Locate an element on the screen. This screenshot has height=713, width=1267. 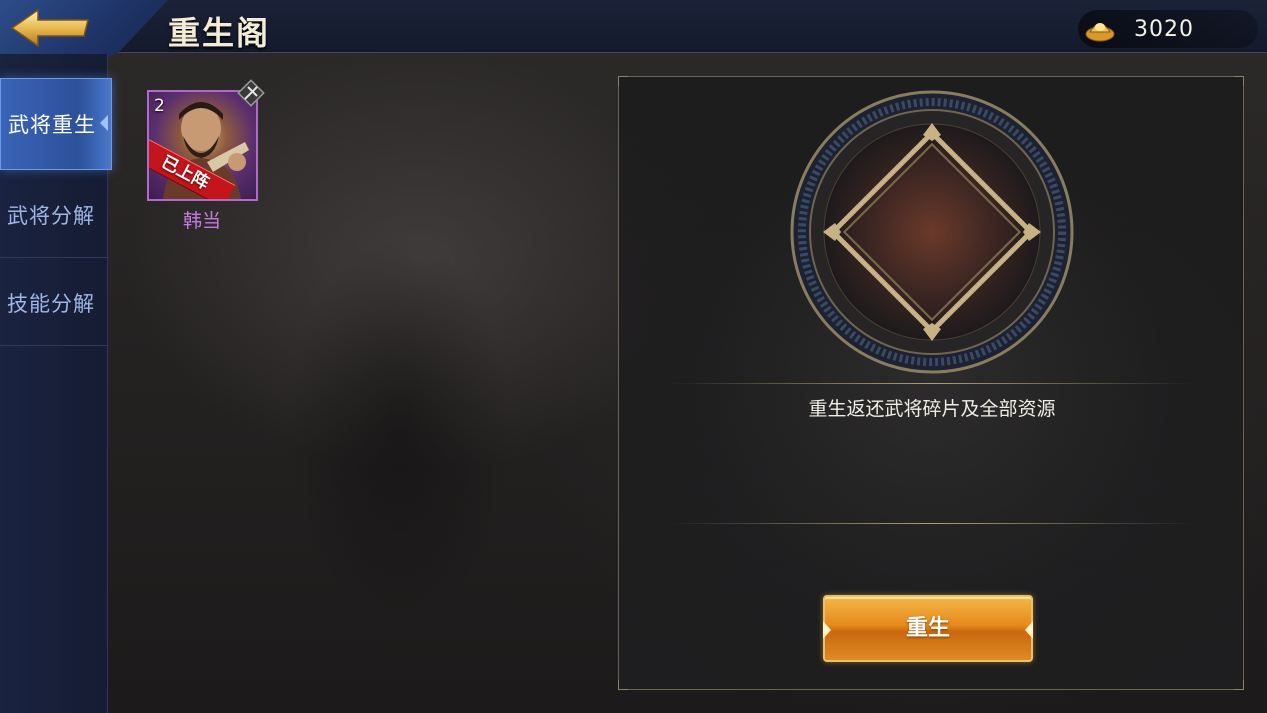
sidebar-item-hero-decompose: 武将分解 is located at coordinates (54, 214).